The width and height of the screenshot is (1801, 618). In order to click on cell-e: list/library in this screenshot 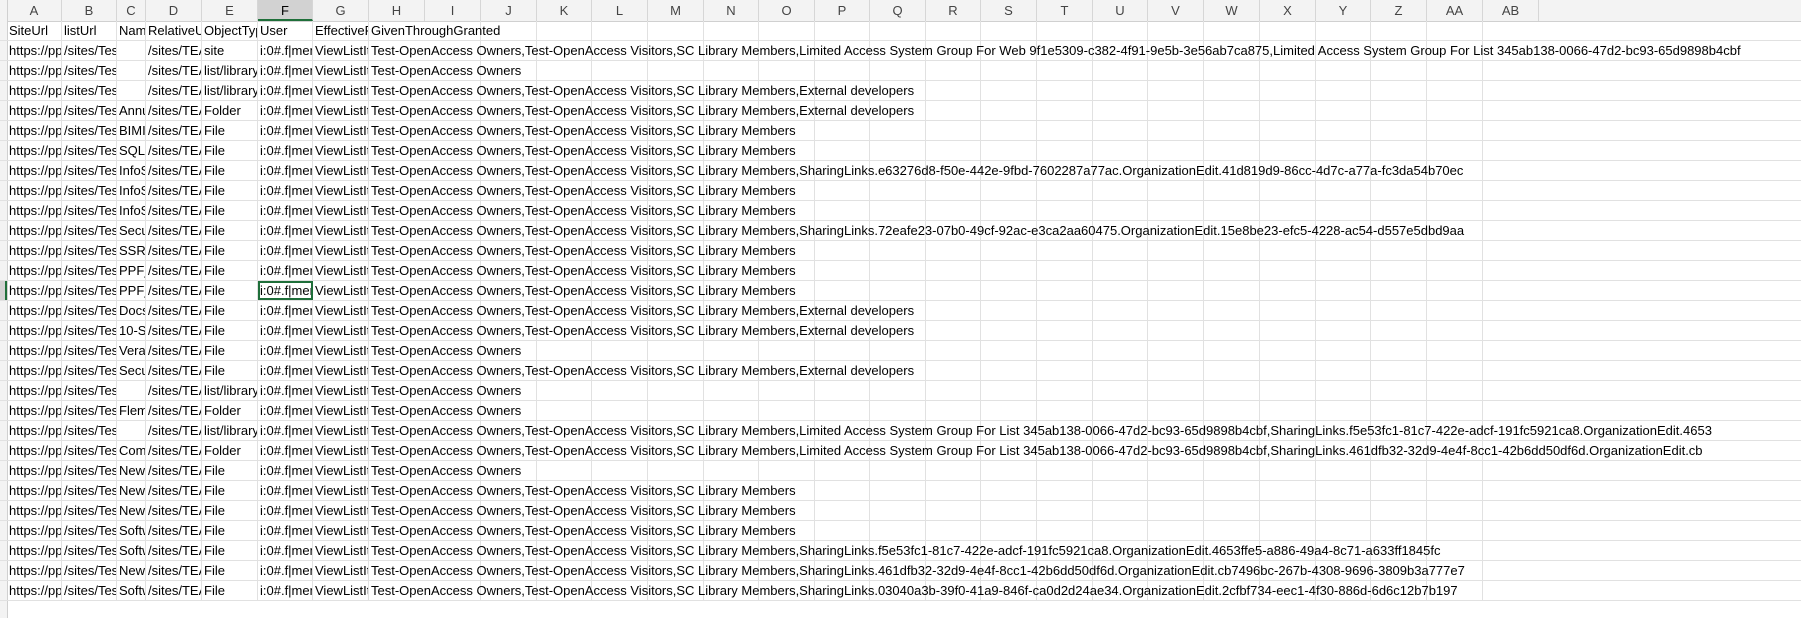, I will do `click(230, 90)`.